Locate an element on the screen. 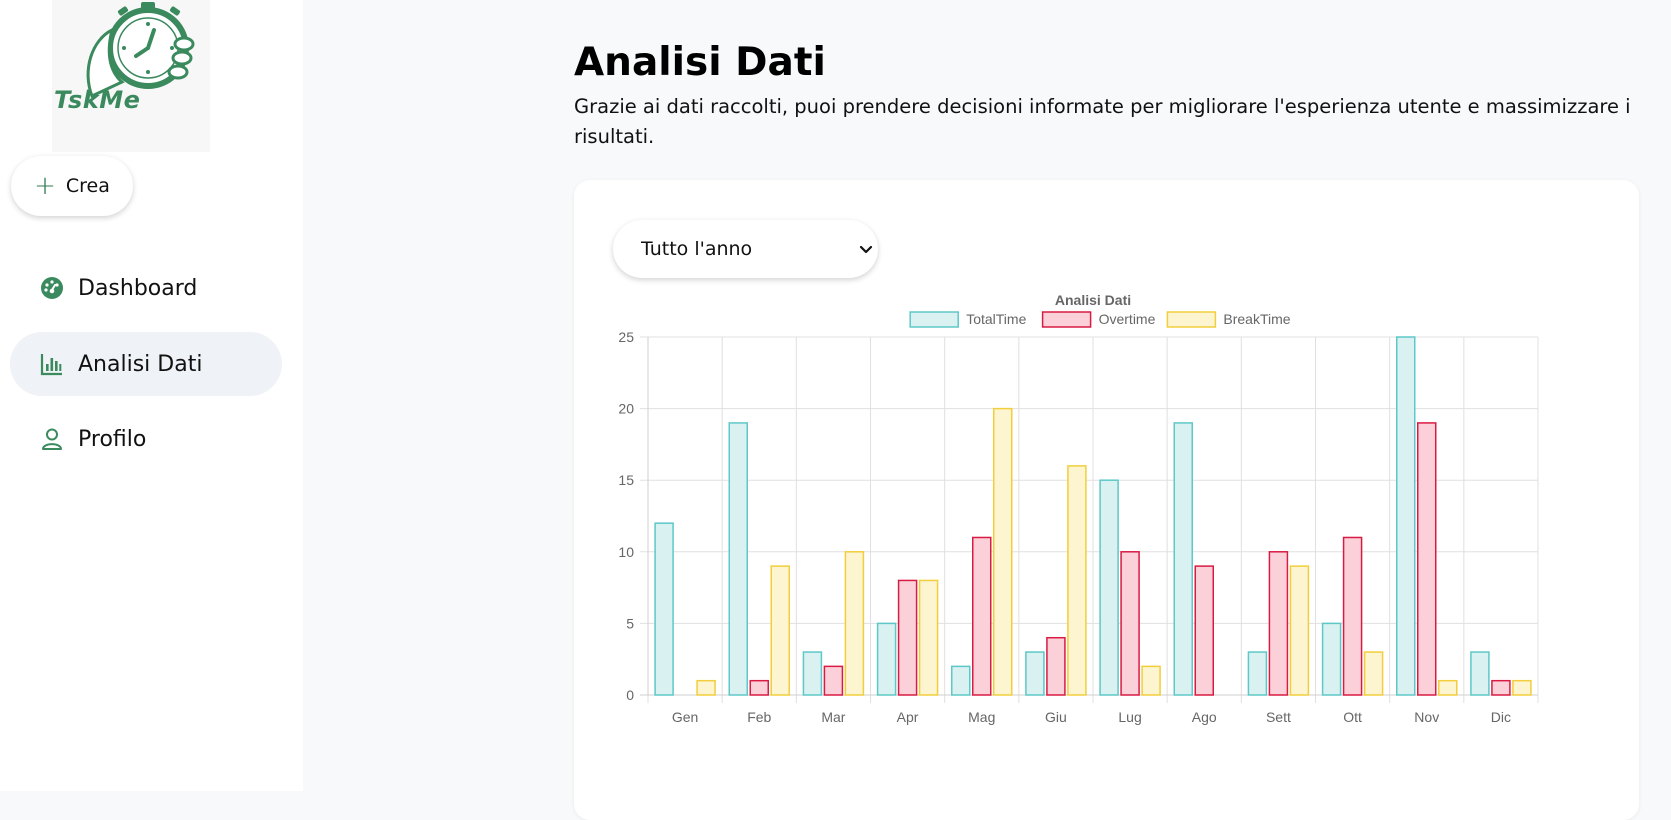 This screenshot has width=1671, height=820. legend-label-breaktime: BreakTime is located at coordinates (1256, 319).